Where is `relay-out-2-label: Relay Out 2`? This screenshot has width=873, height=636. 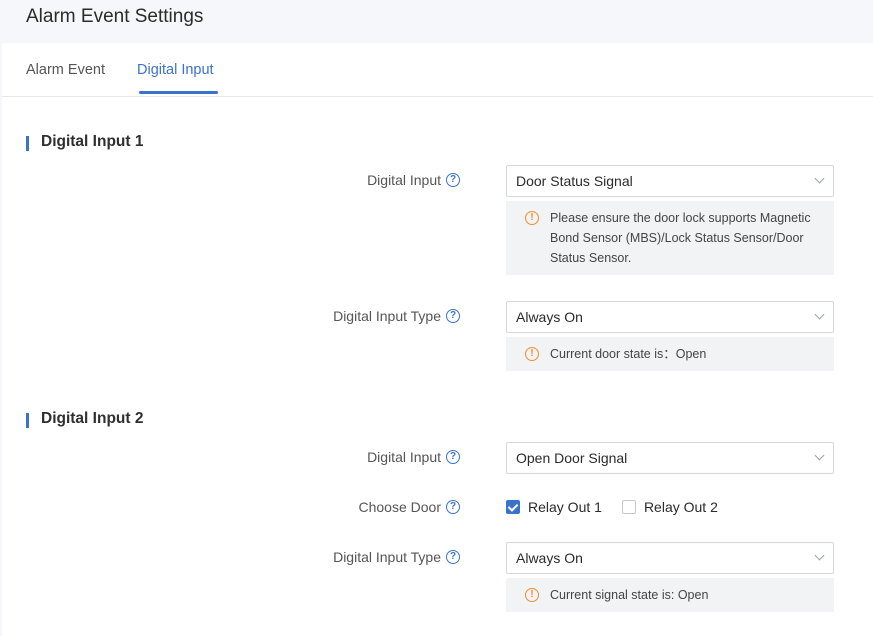
relay-out-2-label: Relay Out 2 is located at coordinates (681, 507).